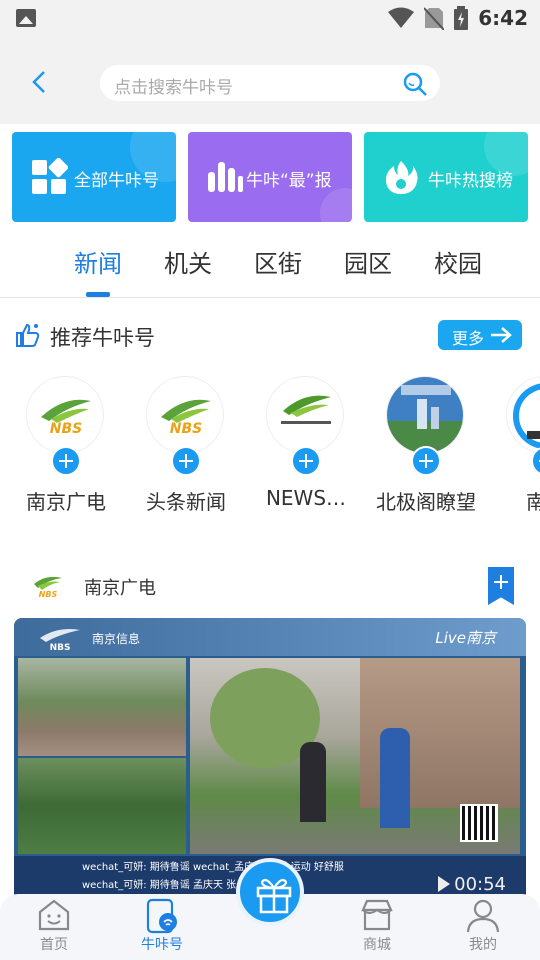 The height and width of the screenshot is (960, 540). What do you see at coordinates (465, 638) in the screenshot?
I see `live-label: Live南京` at bounding box center [465, 638].